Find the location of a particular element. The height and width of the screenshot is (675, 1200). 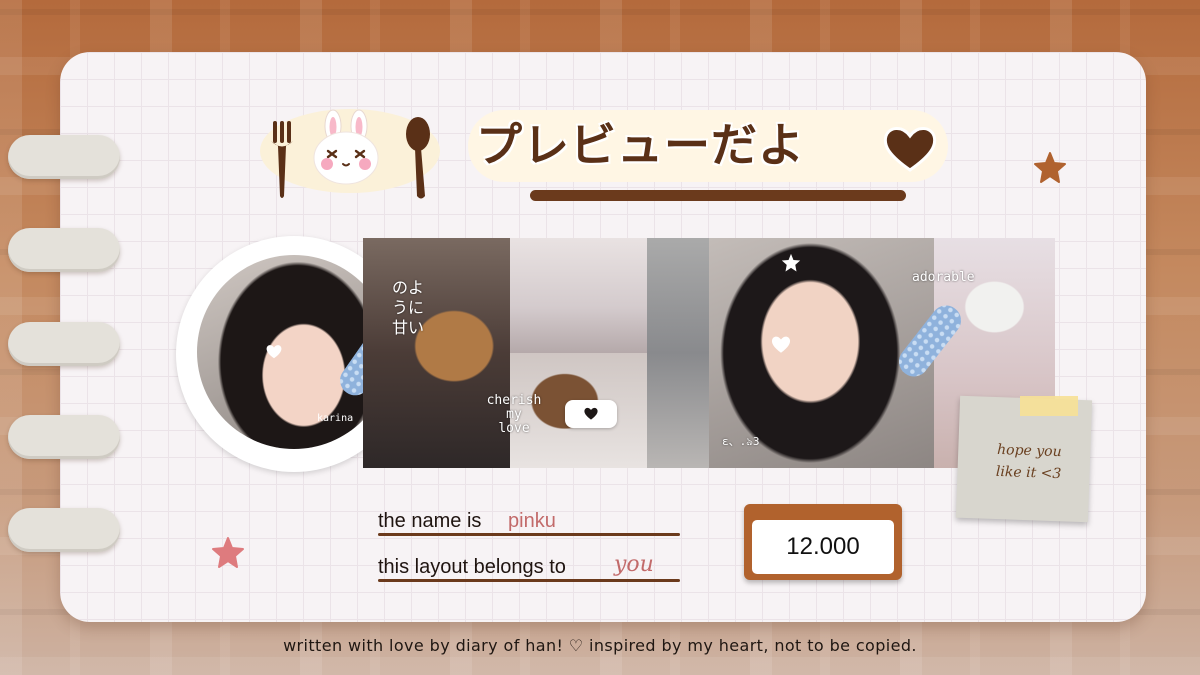

counter-value: 12.000 is located at coordinates (823, 547).